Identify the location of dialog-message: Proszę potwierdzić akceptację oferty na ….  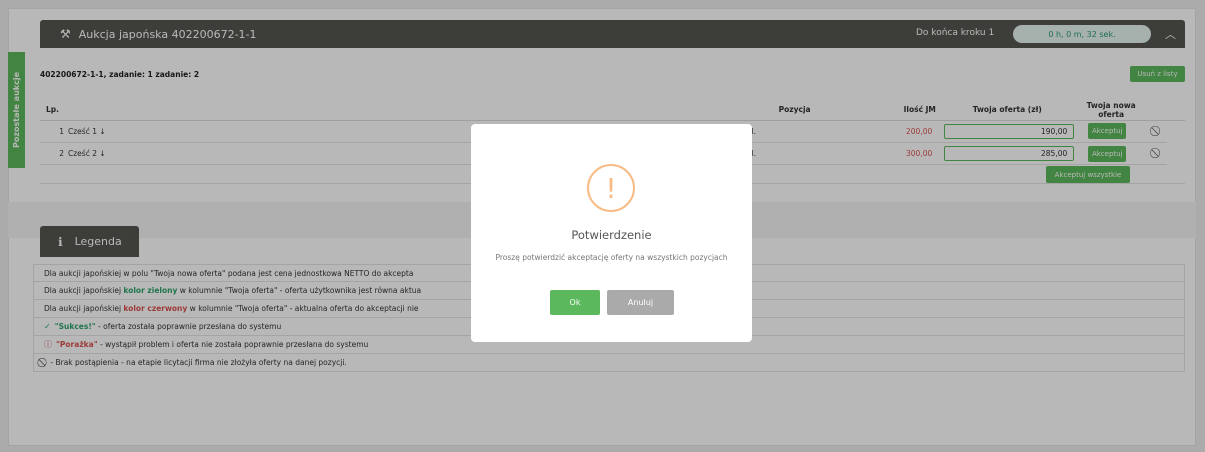
(611, 257).